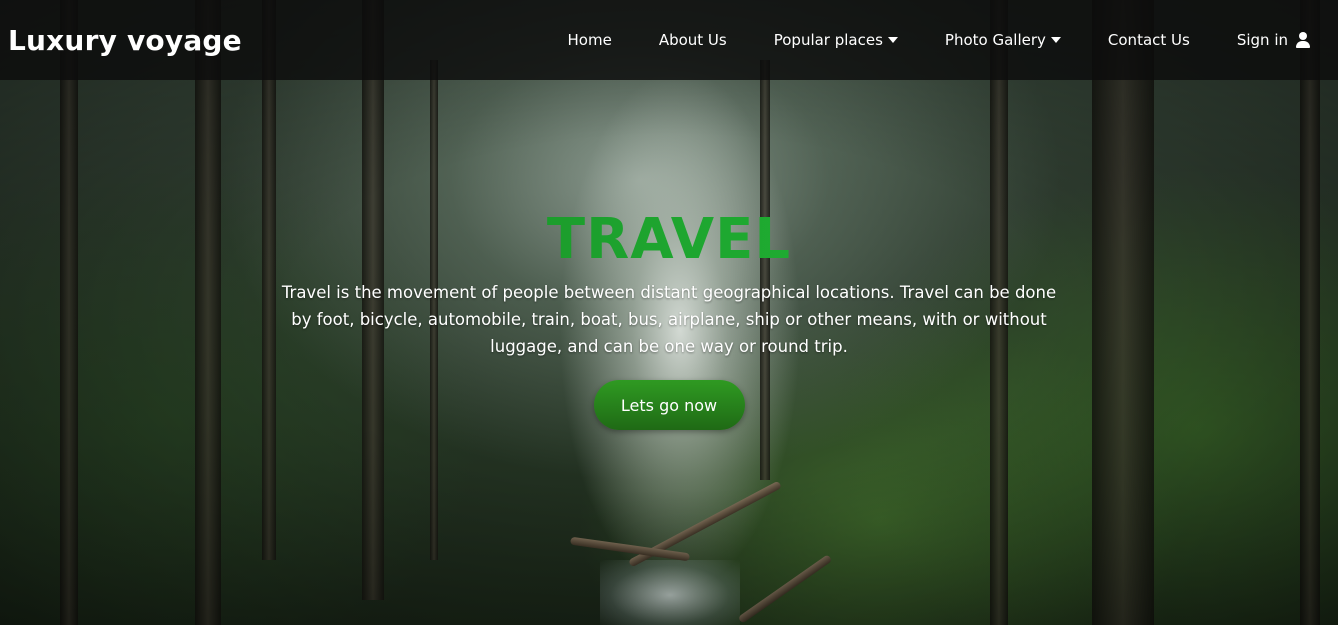  Describe the element at coordinates (669, 240) in the screenshot. I see `hero-title: TRAVEL` at that location.